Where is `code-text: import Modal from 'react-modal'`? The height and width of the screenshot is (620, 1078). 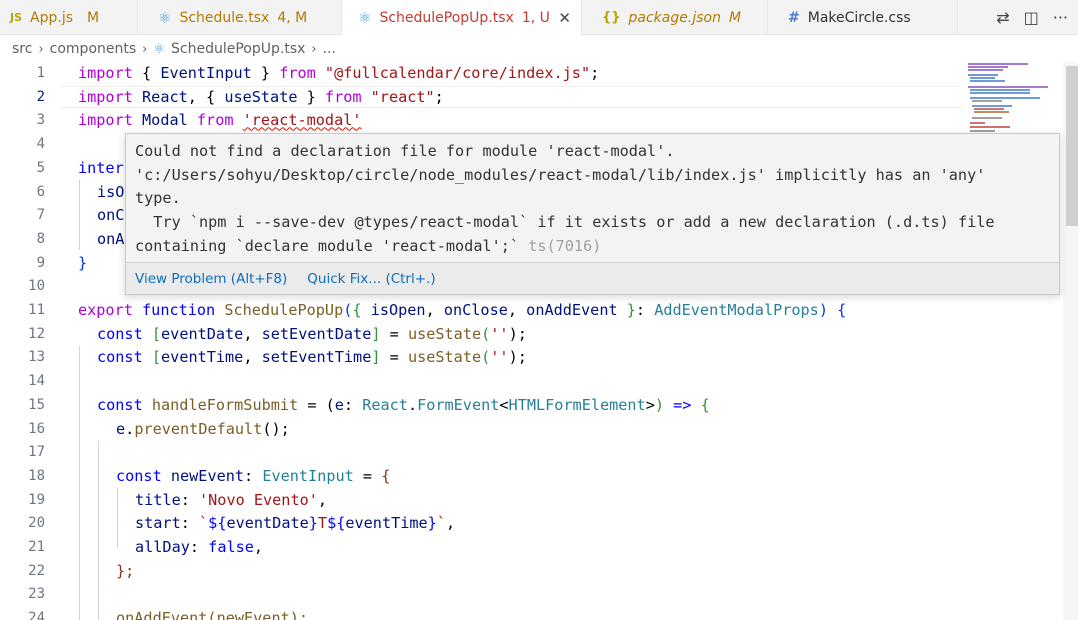
code-text: import Modal from 'react-modal' is located at coordinates (220, 120).